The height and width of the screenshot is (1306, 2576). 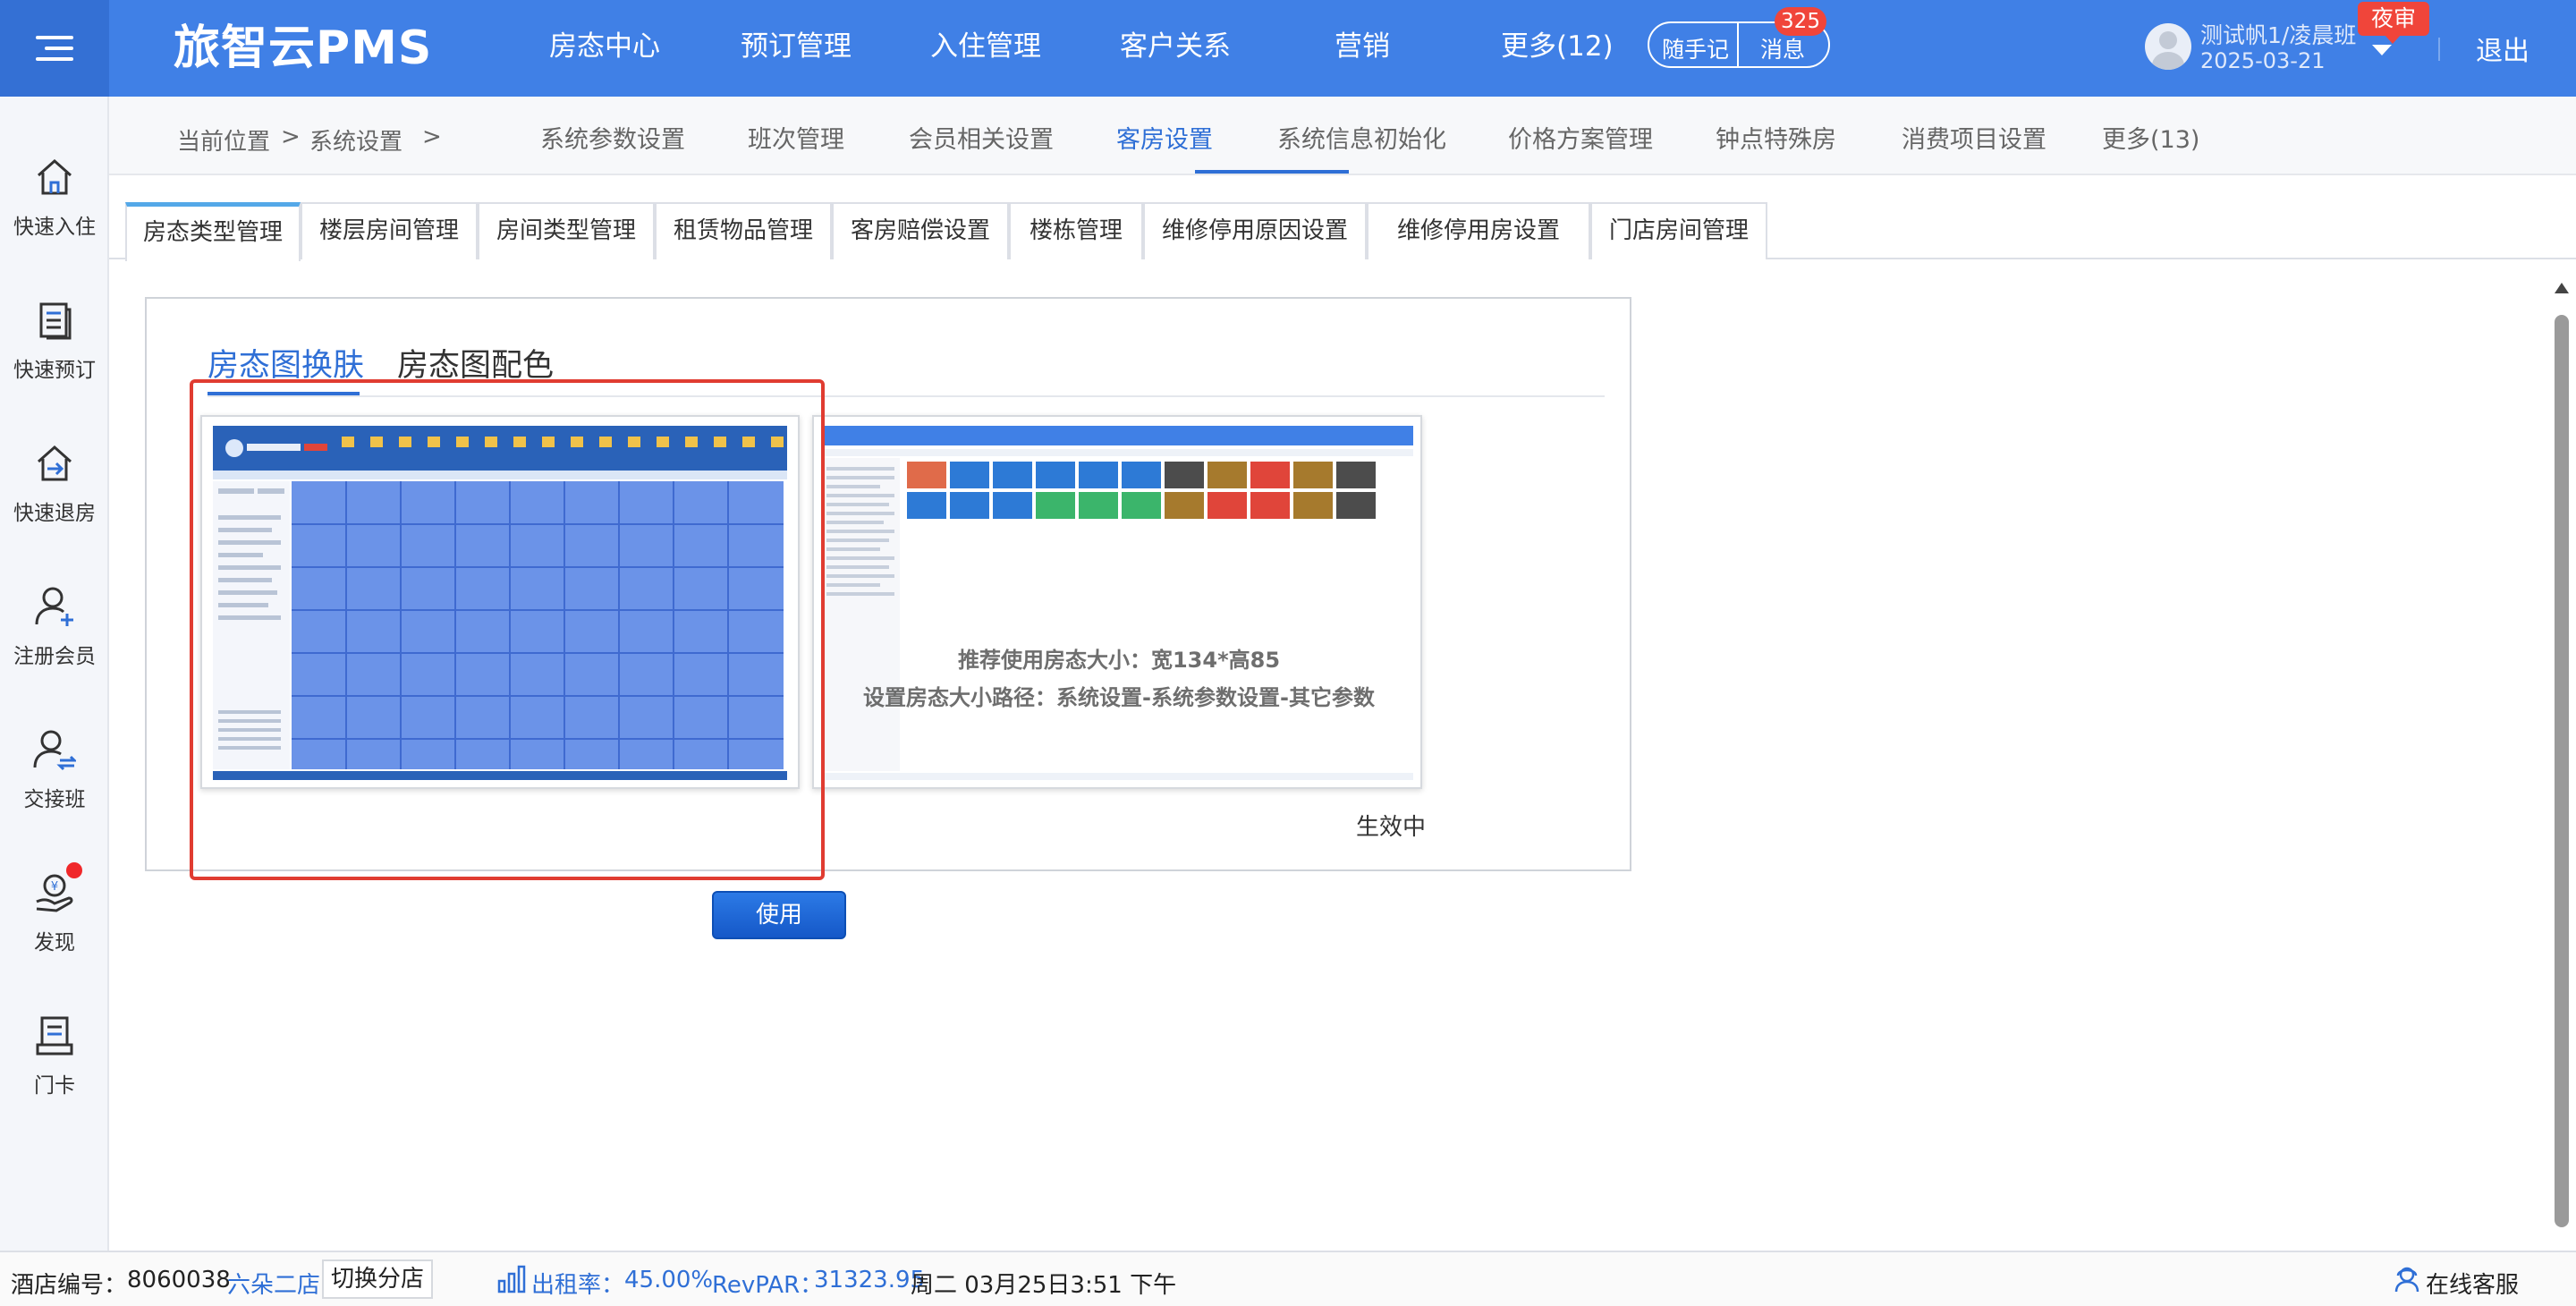 What do you see at coordinates (1678, 231) in the screenshot?
I see `tab-store-rooms: 门店房间管理` at bounding box center [1678, 231].